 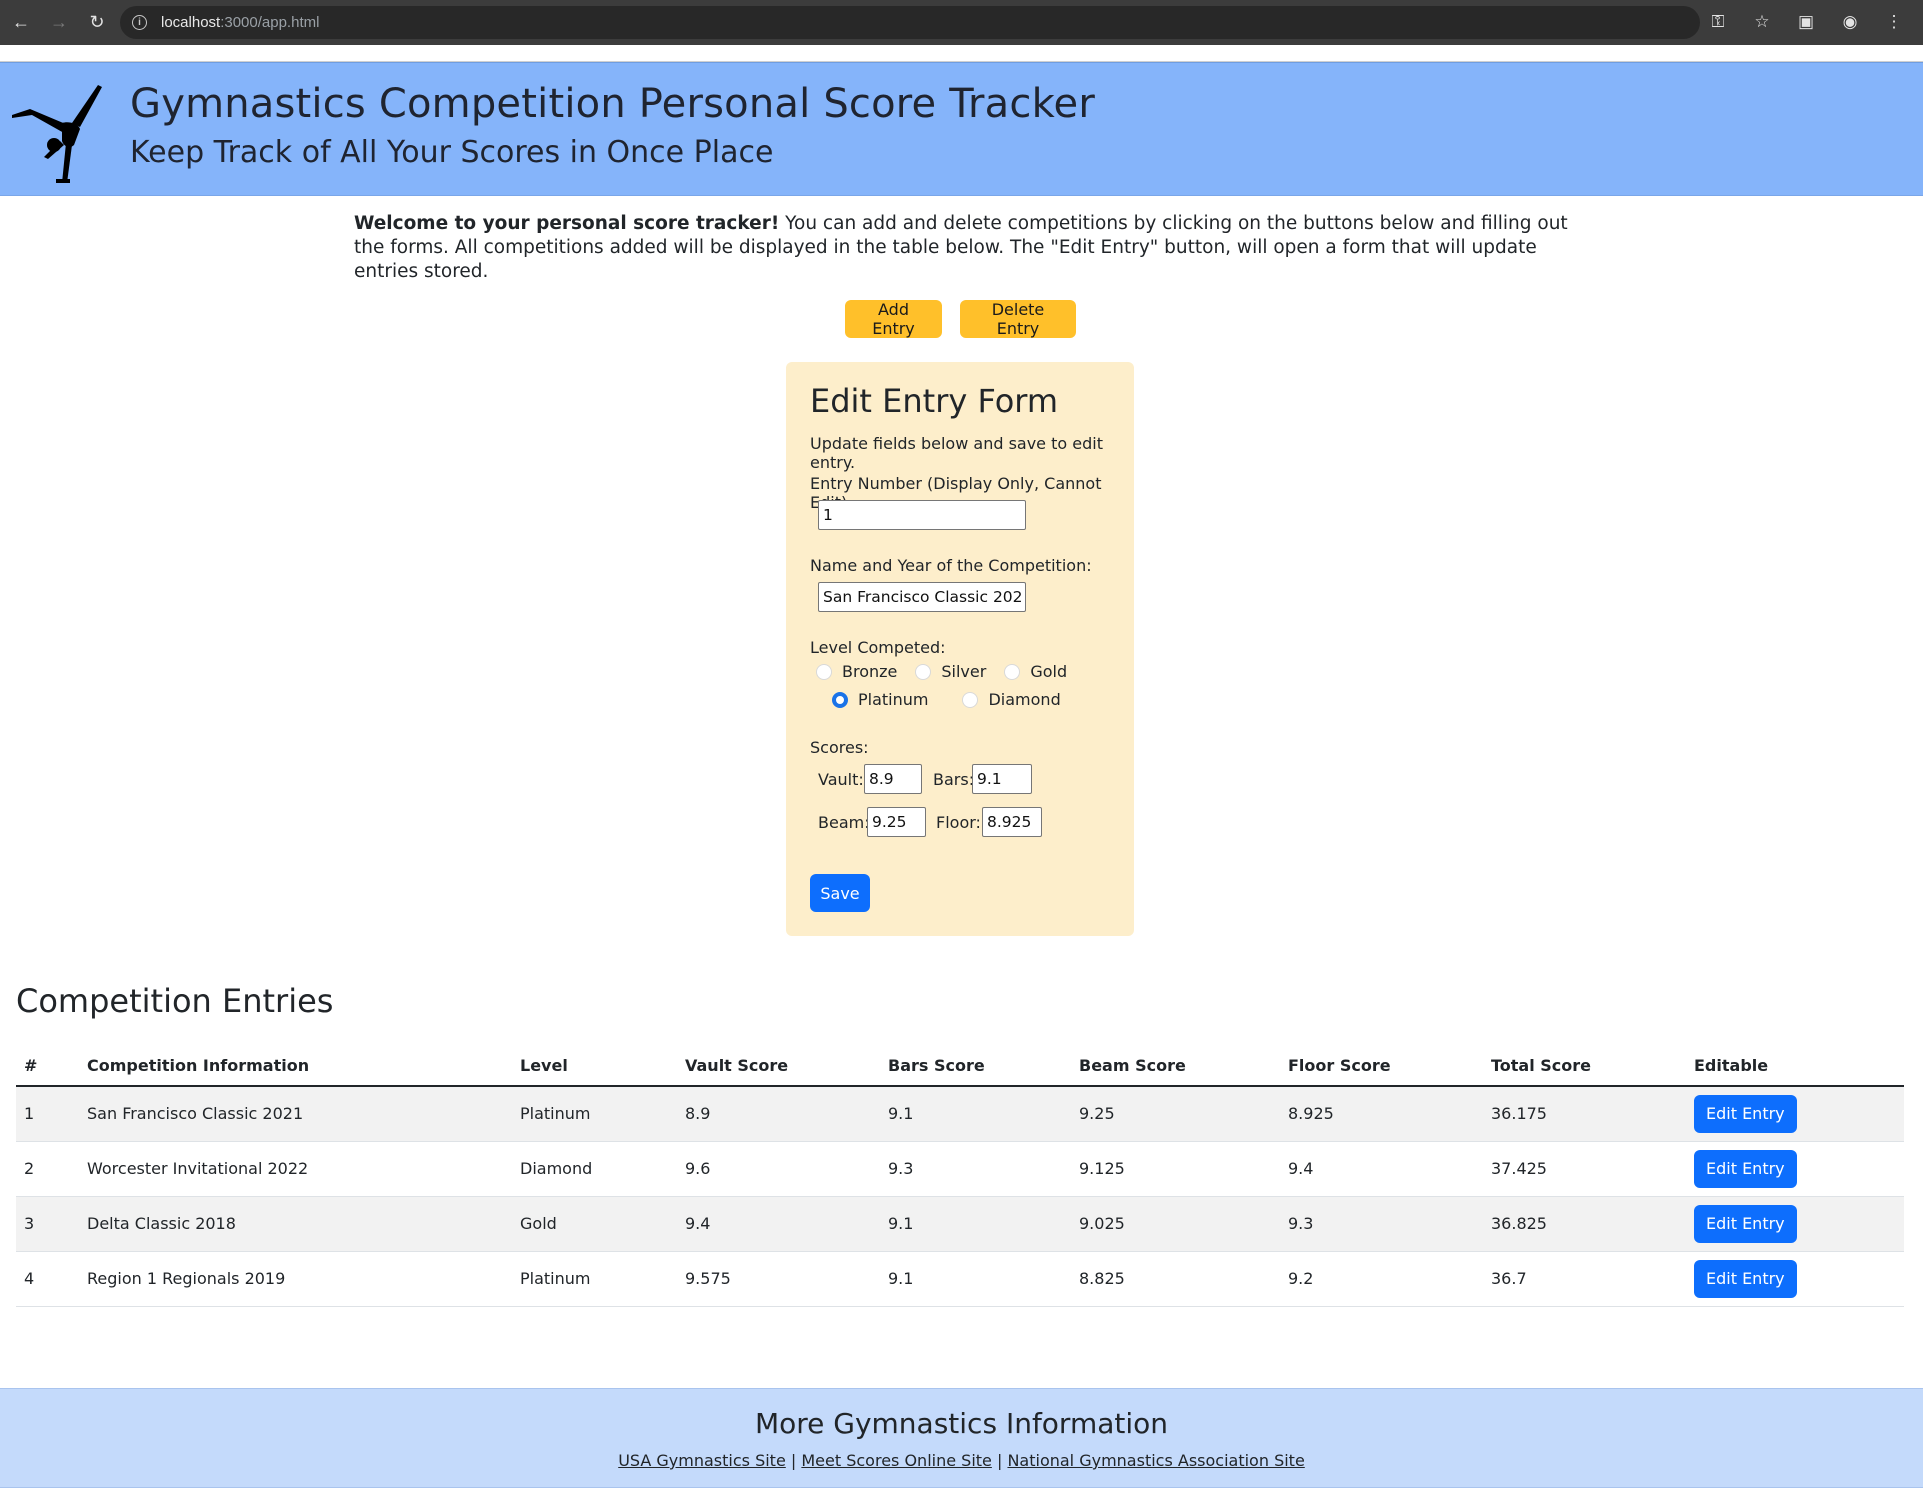 What do you see at coordinates (1175, 1169) in the screenshot?
I see `cell-beam: 9.125` at bounding box center [1175, 1169].